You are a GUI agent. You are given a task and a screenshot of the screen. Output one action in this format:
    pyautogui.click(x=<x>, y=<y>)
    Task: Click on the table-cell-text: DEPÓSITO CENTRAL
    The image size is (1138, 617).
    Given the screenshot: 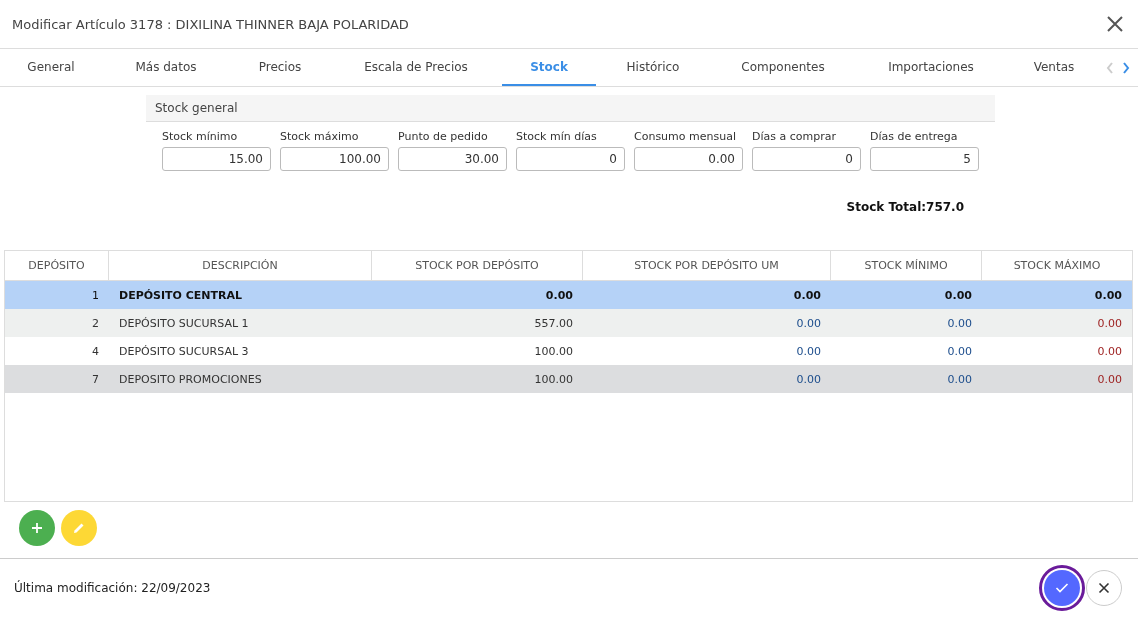 What is the action you would take?
    pyautogui.click(x=181, y=295)
    